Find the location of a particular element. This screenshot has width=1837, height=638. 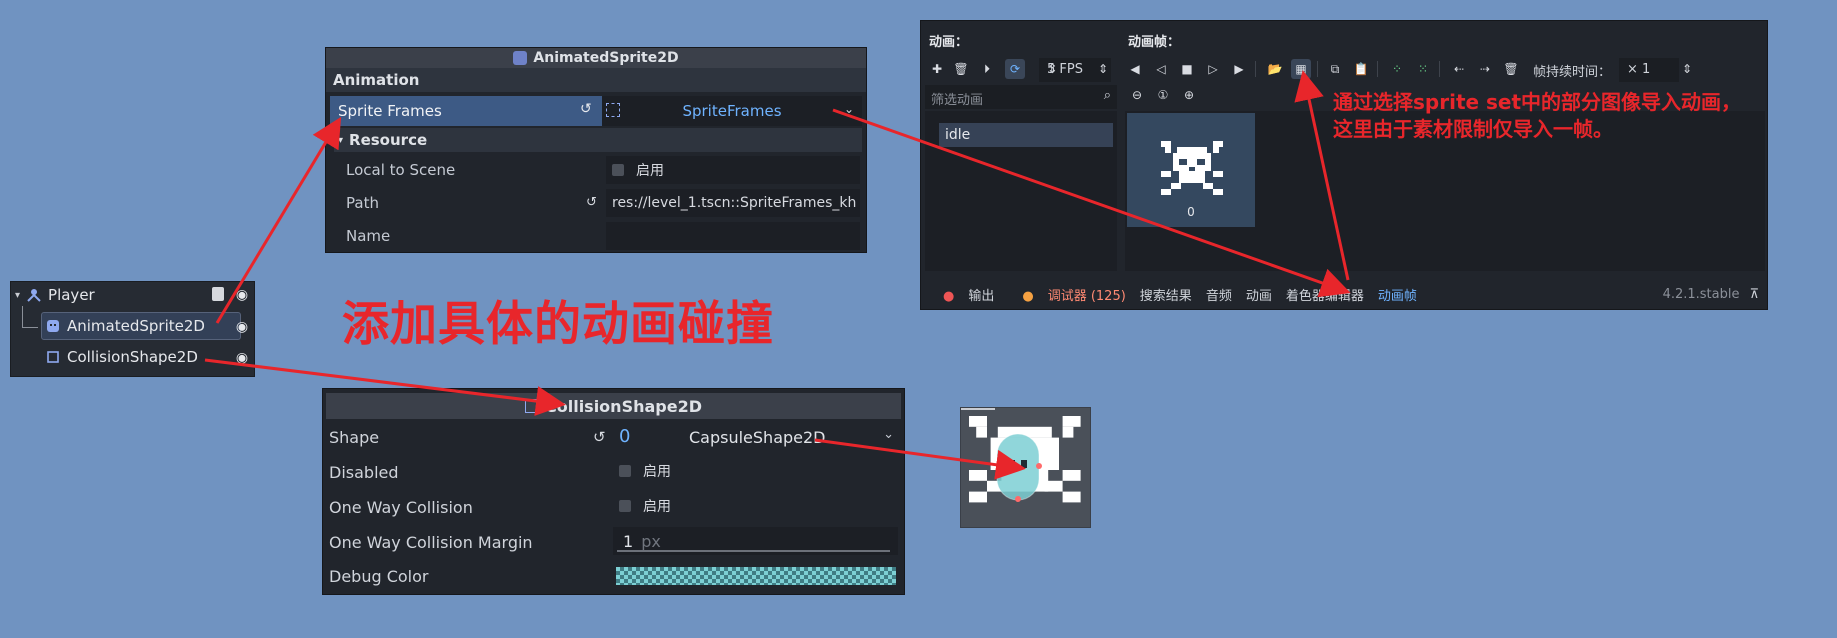

arrow-to-frames-tab is located at coordinates (1091, 203).